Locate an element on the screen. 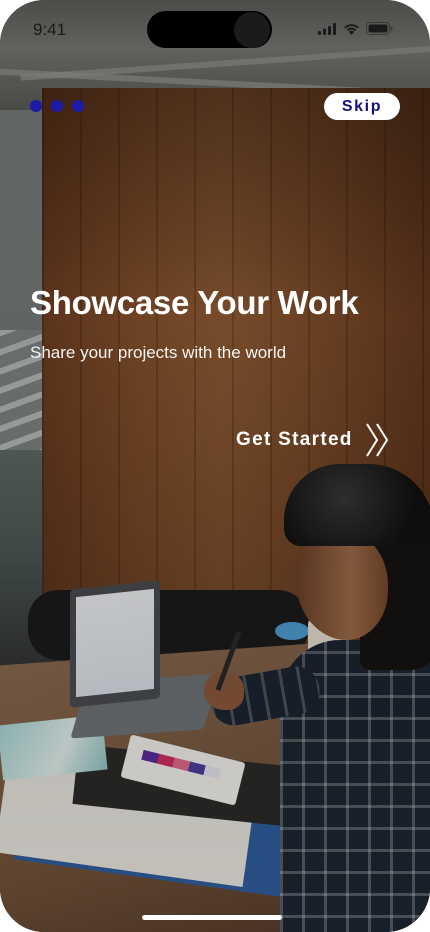 The height and width of the screenshot is (932, 430). page-indicator is located at coordinates (57, 106).